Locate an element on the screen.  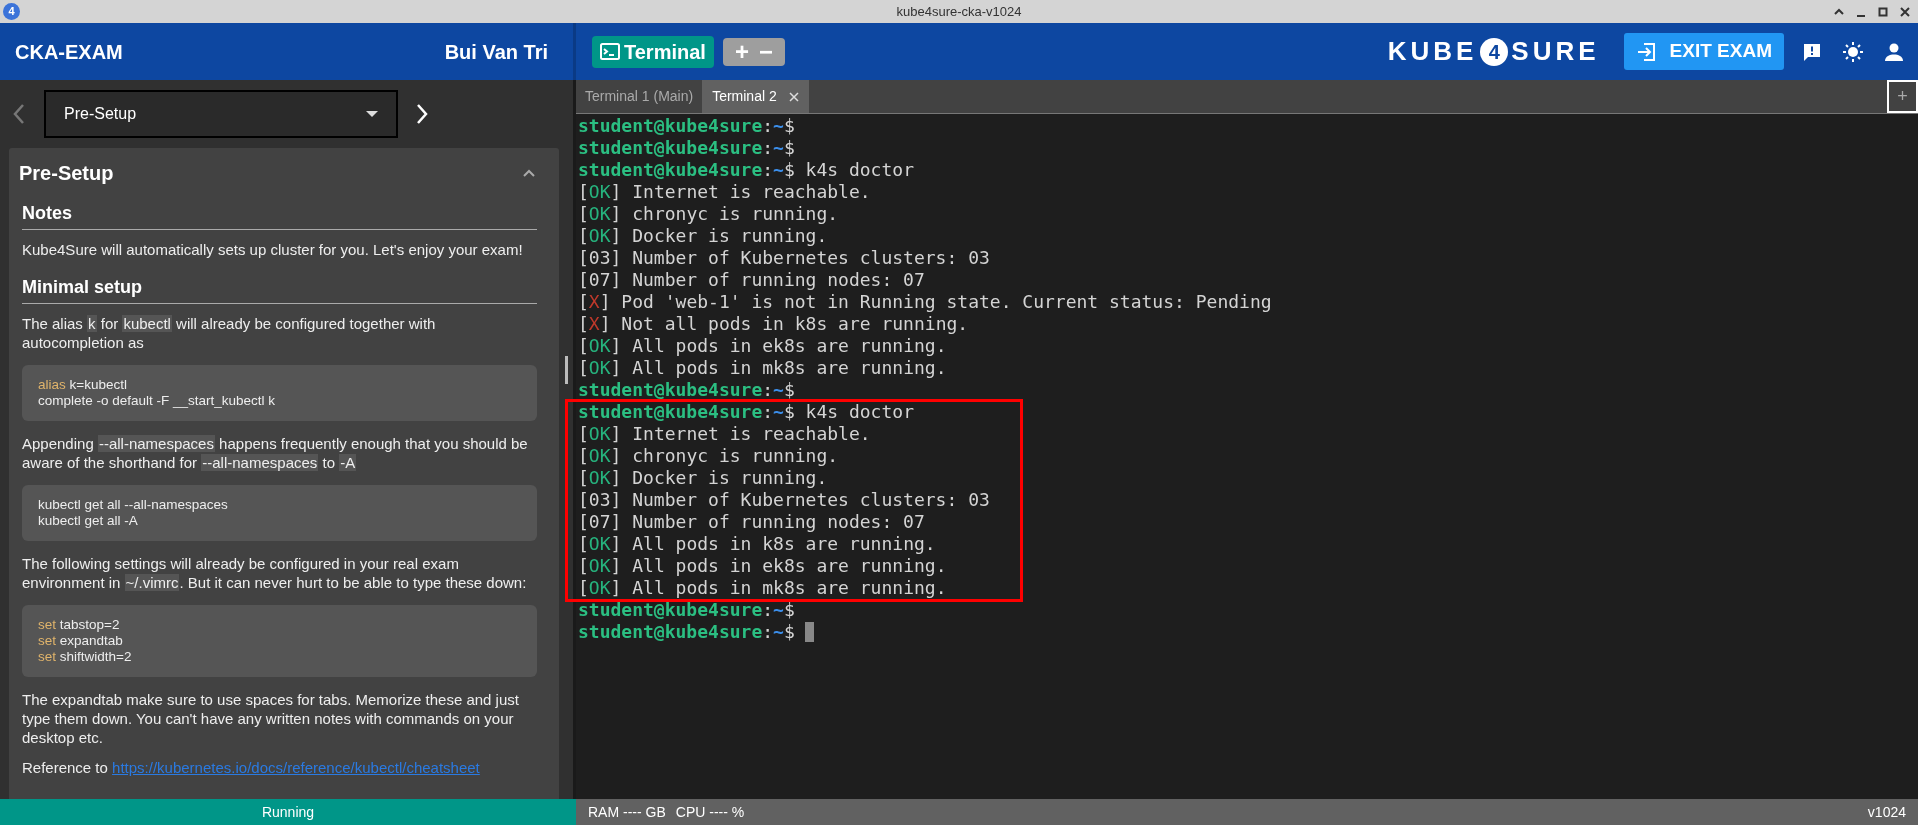
version-label: v1024 is located at coordinates (1886, 812).